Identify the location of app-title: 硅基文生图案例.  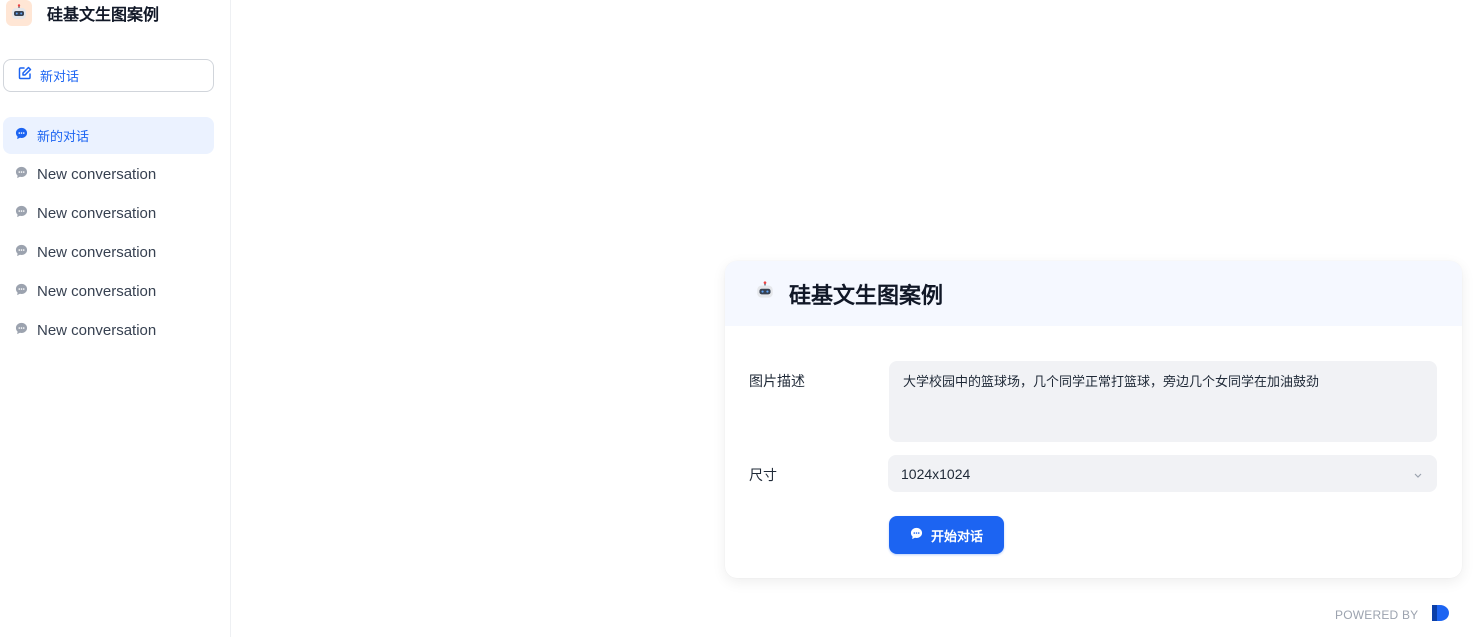
(103, 15).